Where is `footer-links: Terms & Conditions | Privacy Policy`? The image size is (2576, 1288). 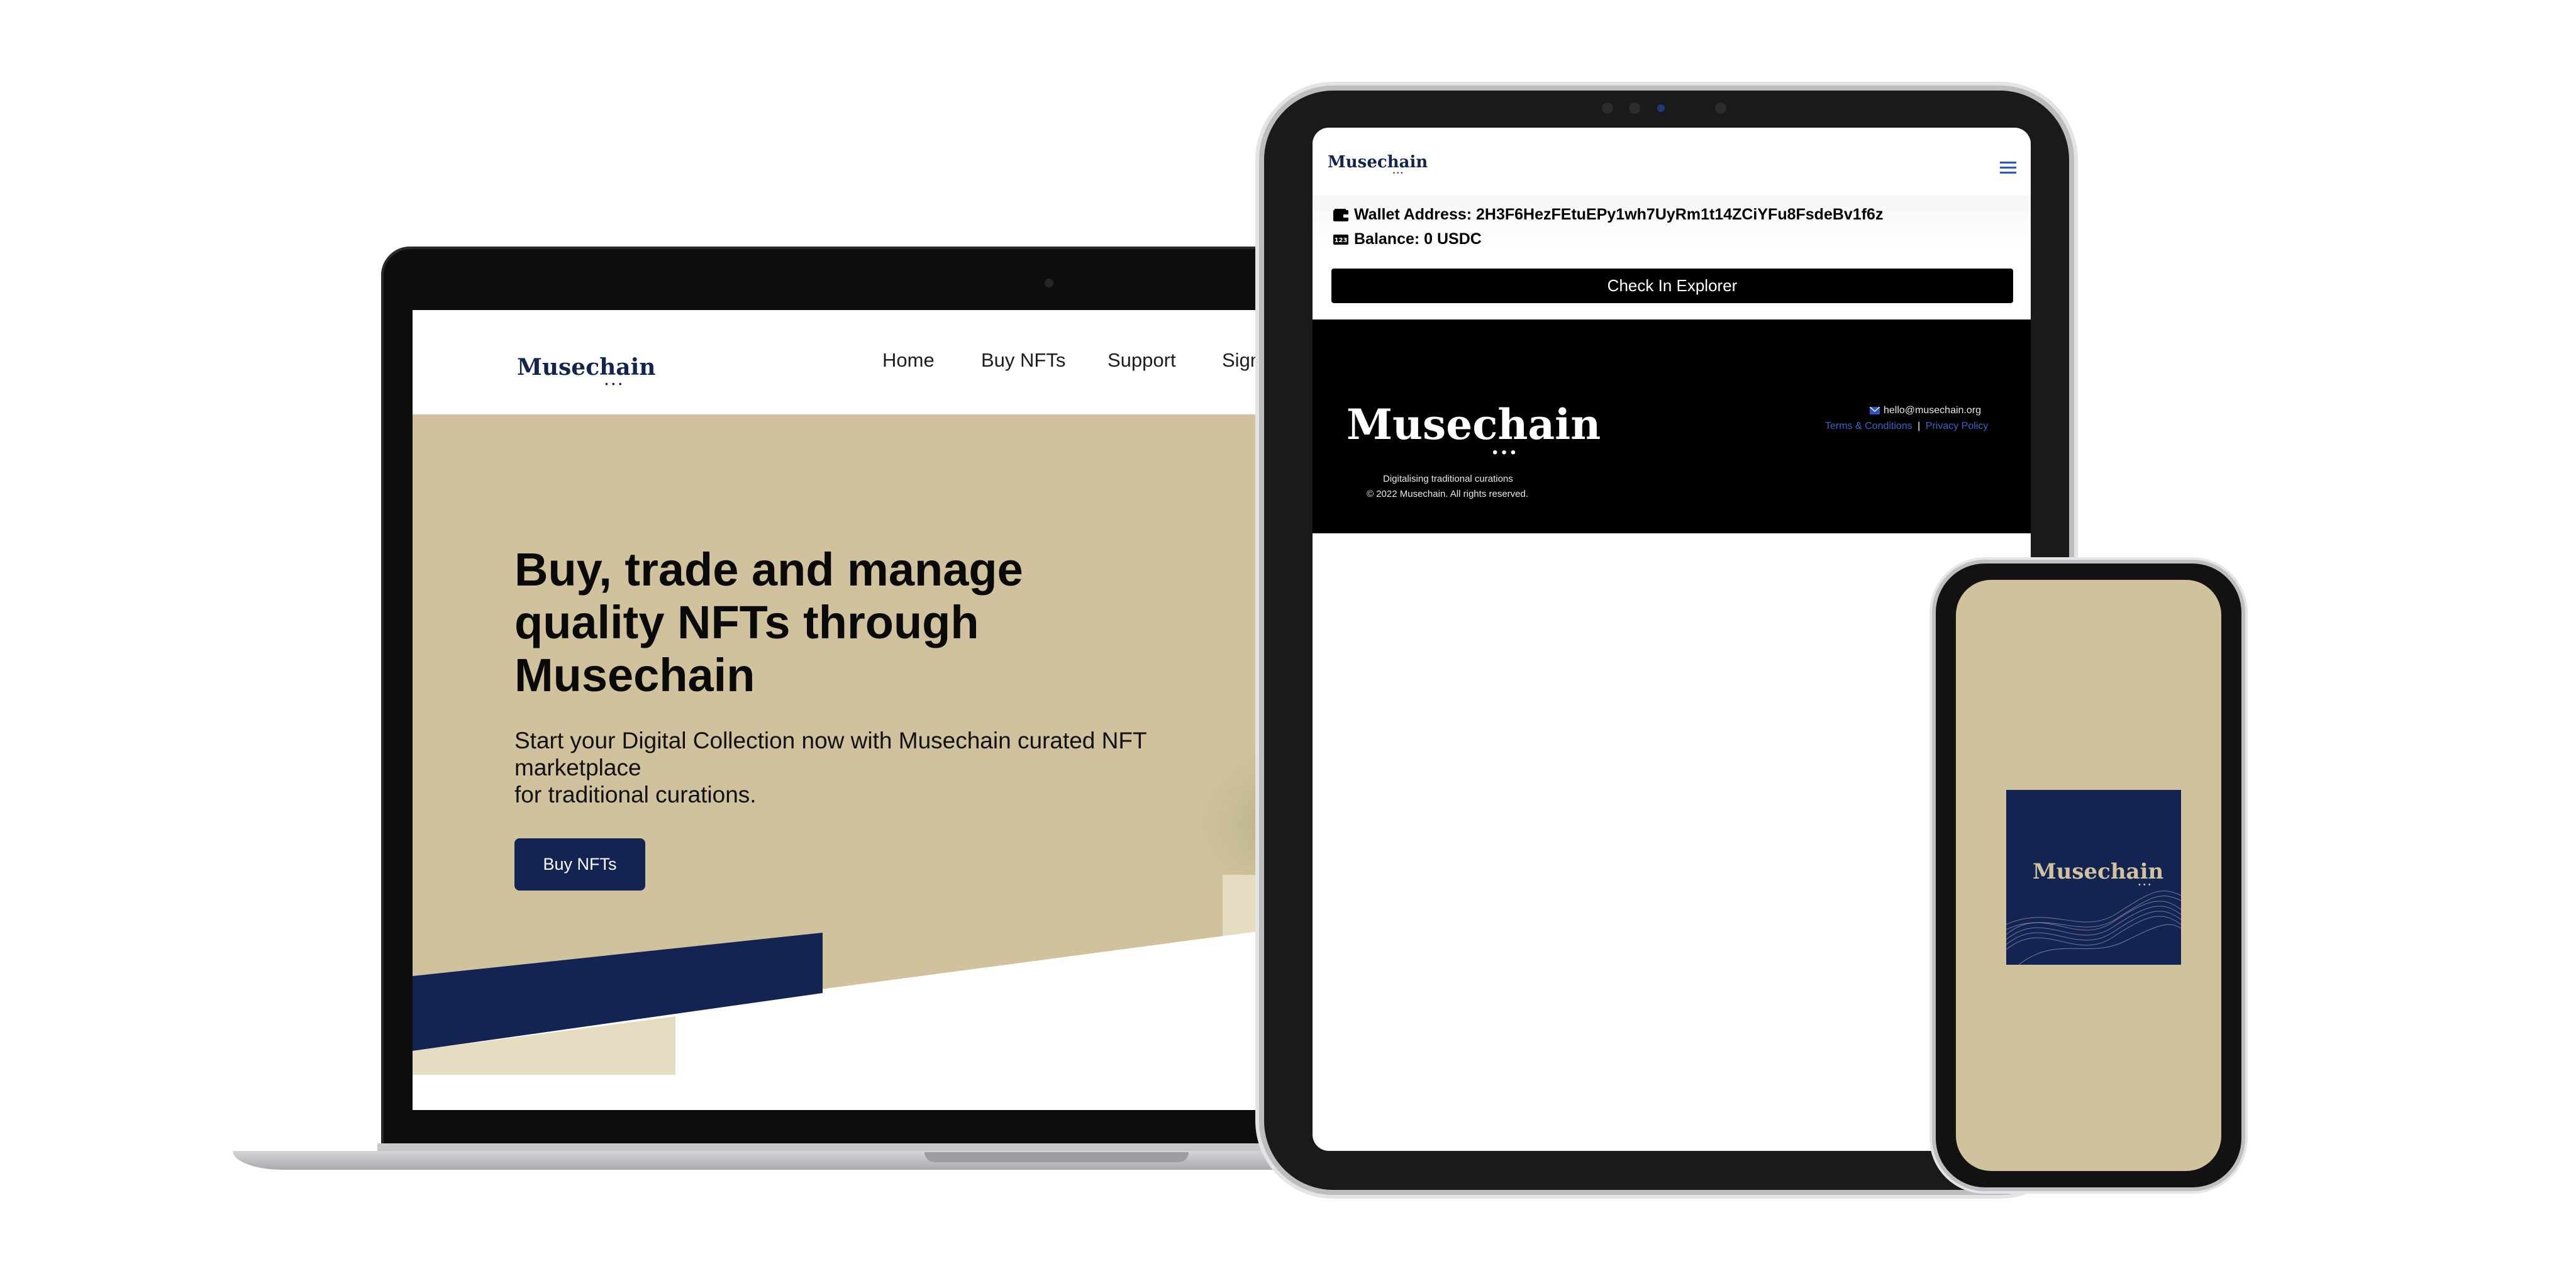 footer-links: Terms & Conditions | Privacy Policy is located at coordinates (1906, 426).